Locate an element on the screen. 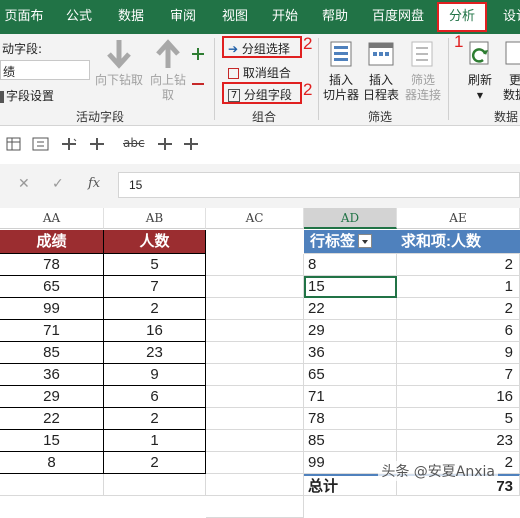 The image size is (520, 518). table-cell-score: 8 is located at coordinates (52, 463).